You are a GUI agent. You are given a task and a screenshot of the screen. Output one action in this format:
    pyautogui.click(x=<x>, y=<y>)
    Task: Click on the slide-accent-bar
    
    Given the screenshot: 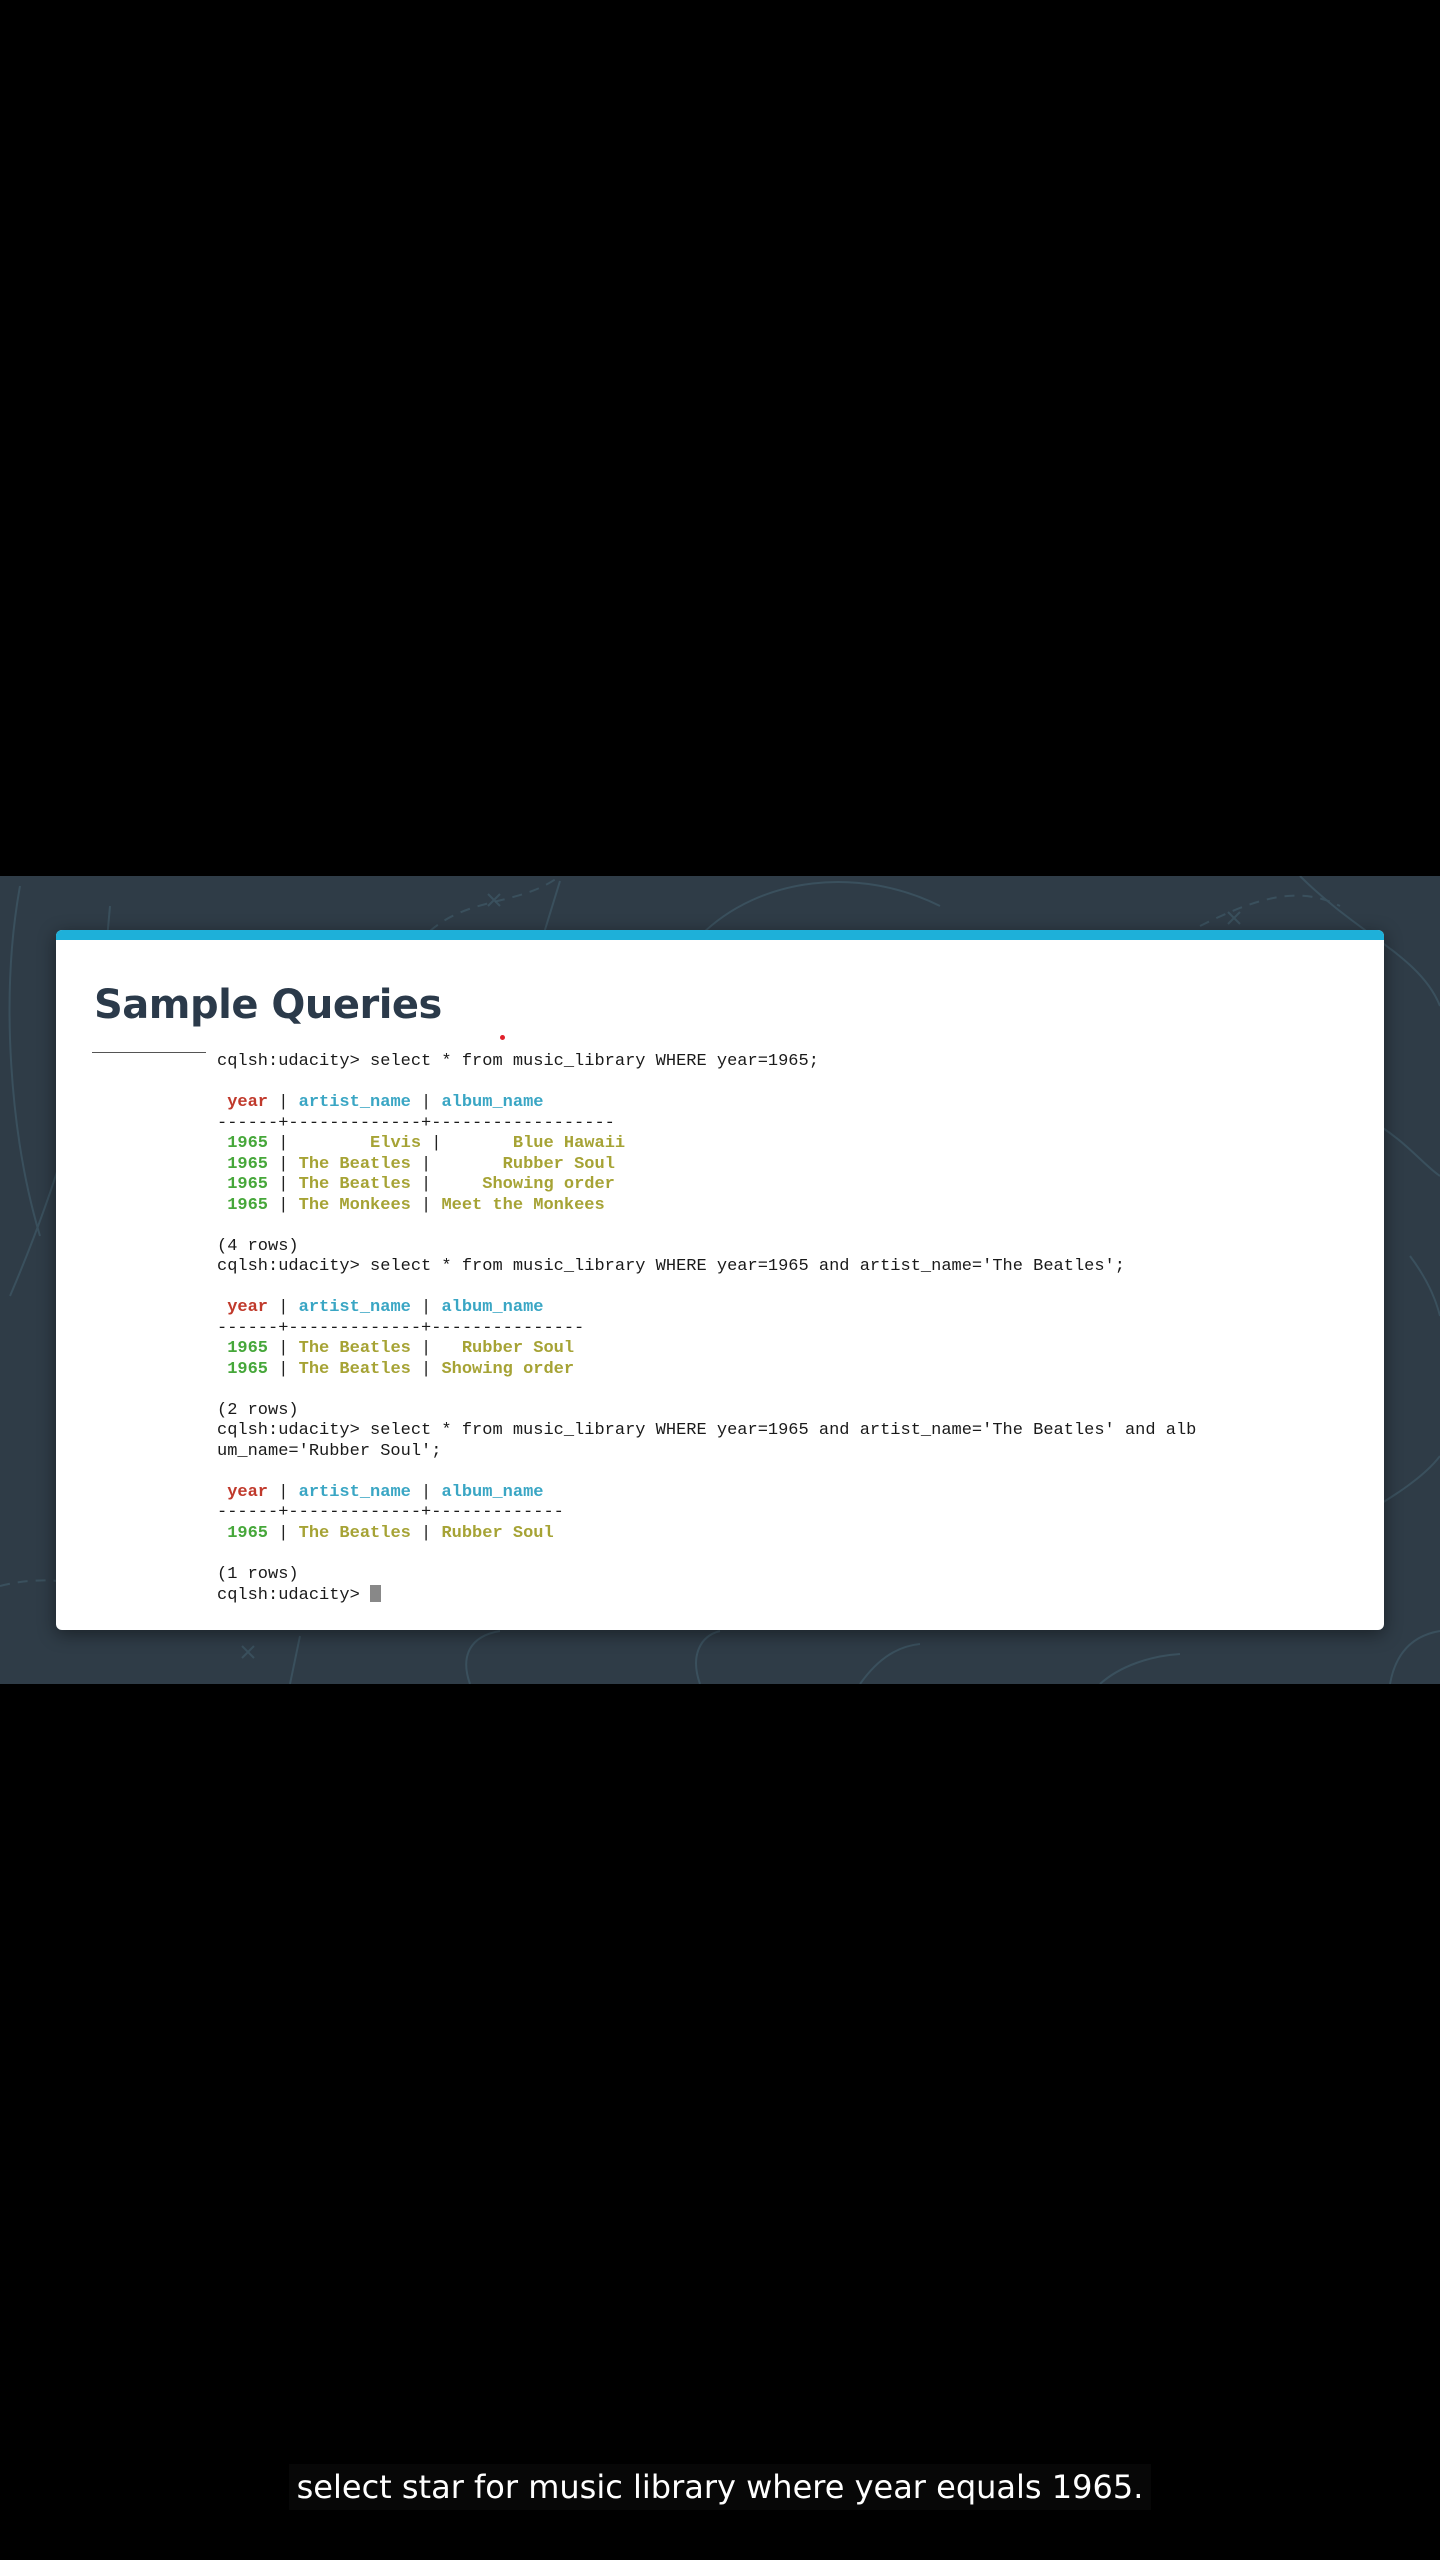 What is the action you would take?
    pyautogui.click(x=720, y=935)
    